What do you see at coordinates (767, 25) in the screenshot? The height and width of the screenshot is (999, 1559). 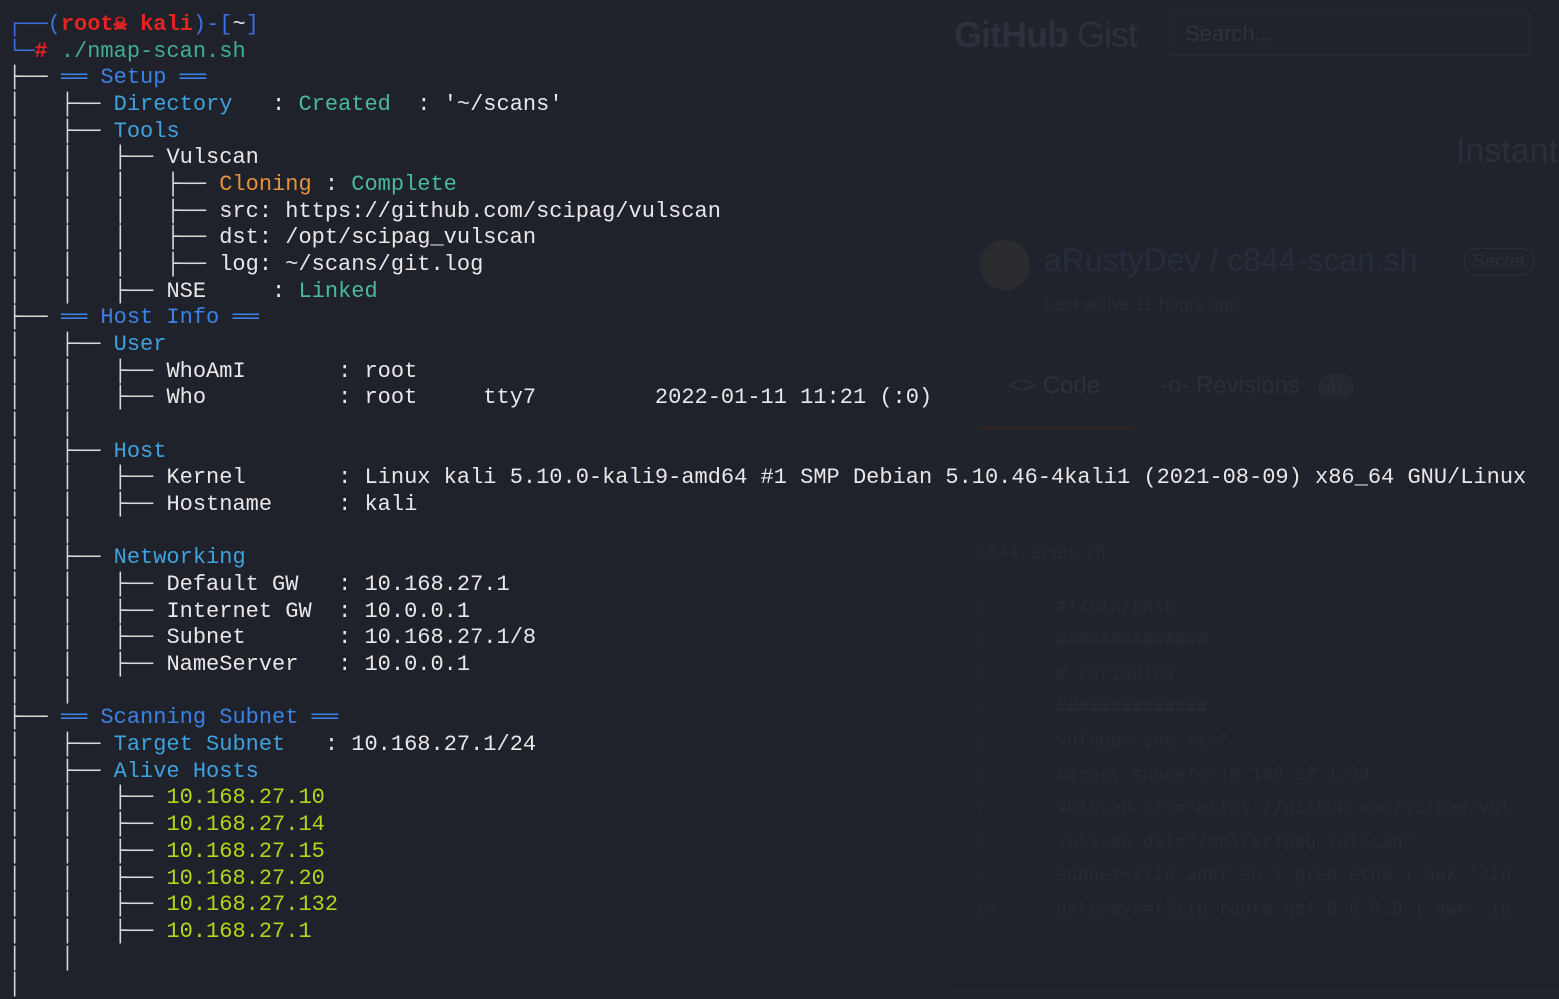 I see `terminal-line: ┌──(root☠ kali)-[~]` at bounding box center [767, 25].